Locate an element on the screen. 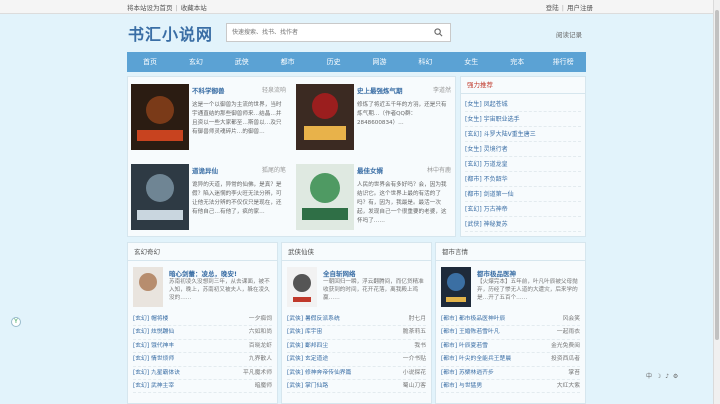 The height and width of the screenshot is (404, 720). list-item: [都市] 不负韶华 is located at coordinates (523, 179).